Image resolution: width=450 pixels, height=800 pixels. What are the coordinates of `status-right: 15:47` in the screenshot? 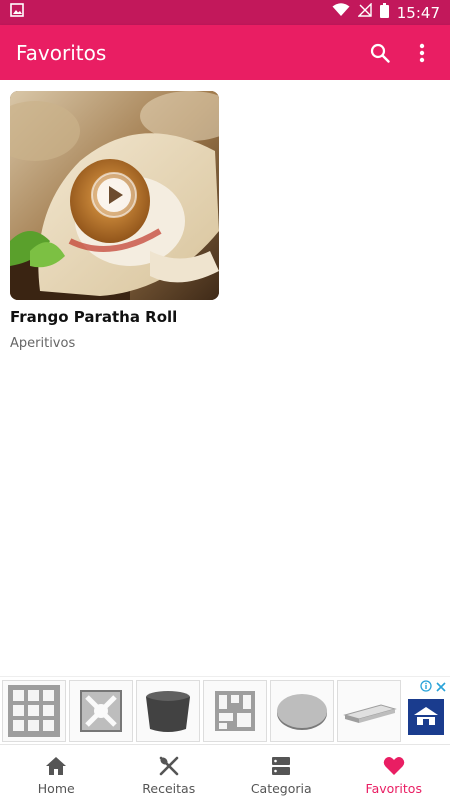 It's located at (386, 12).